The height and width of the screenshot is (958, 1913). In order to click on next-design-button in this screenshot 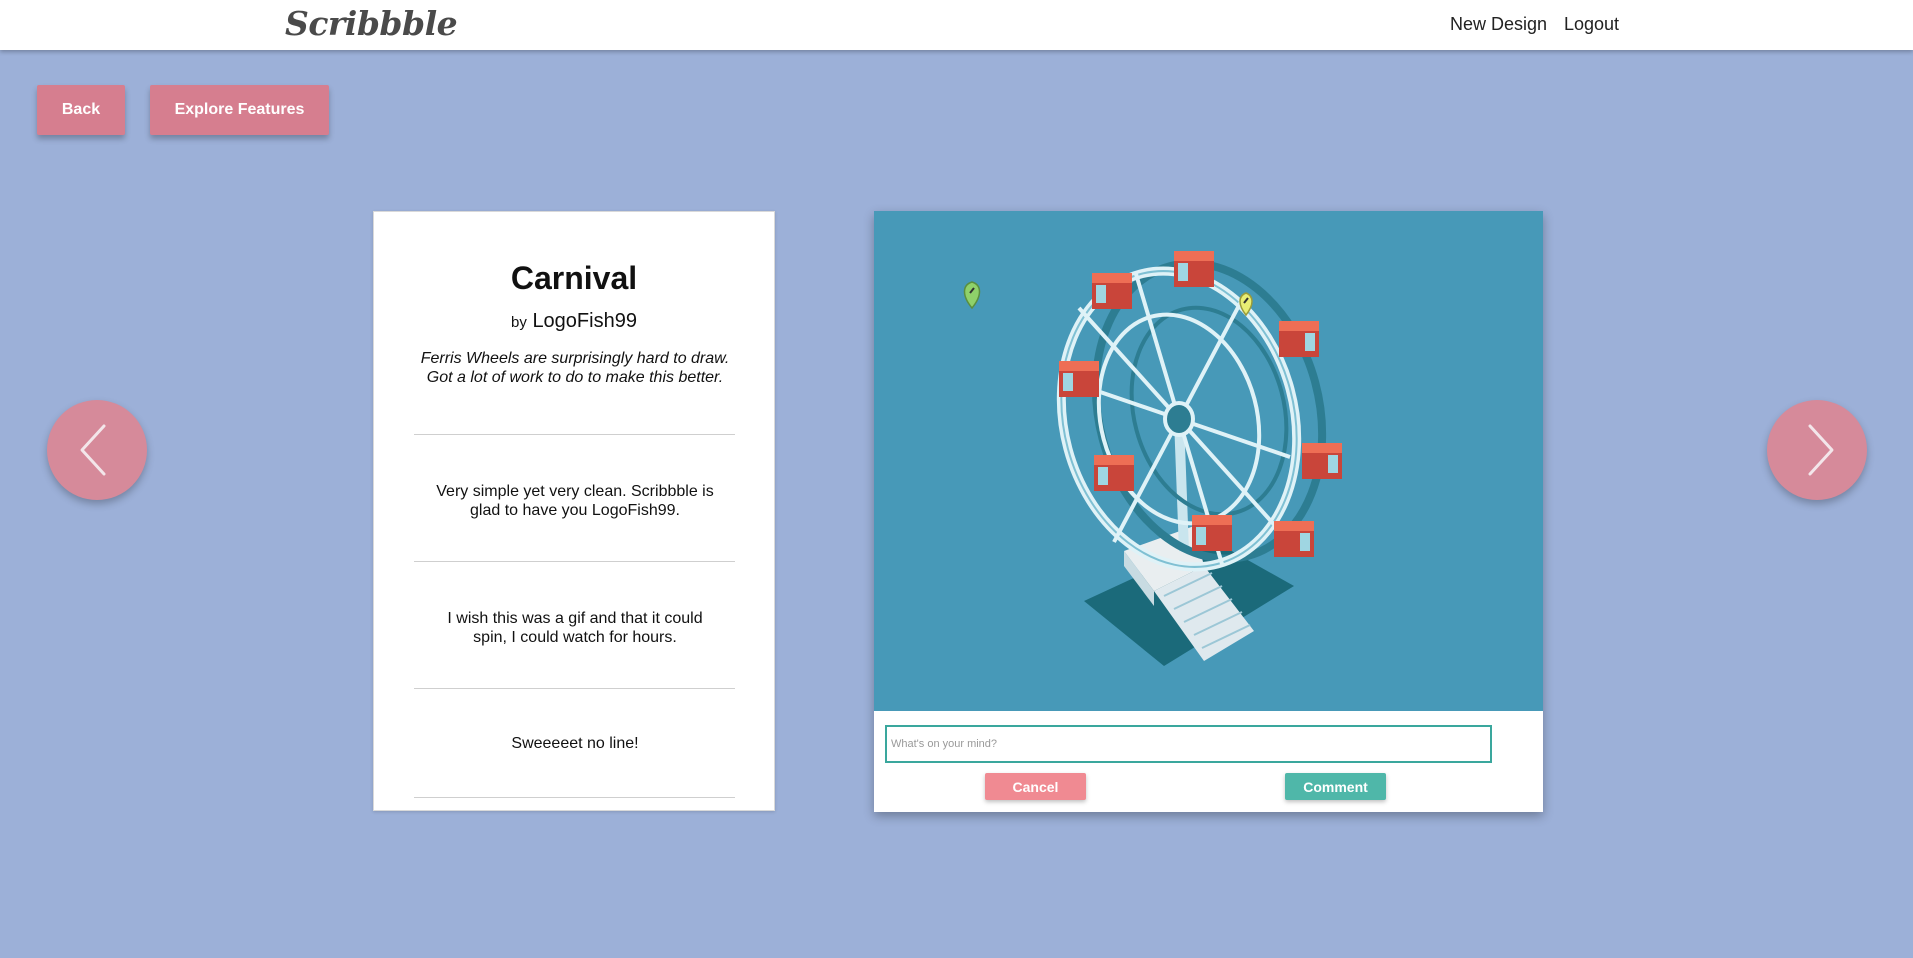, I will do `click(1817, 450)`.